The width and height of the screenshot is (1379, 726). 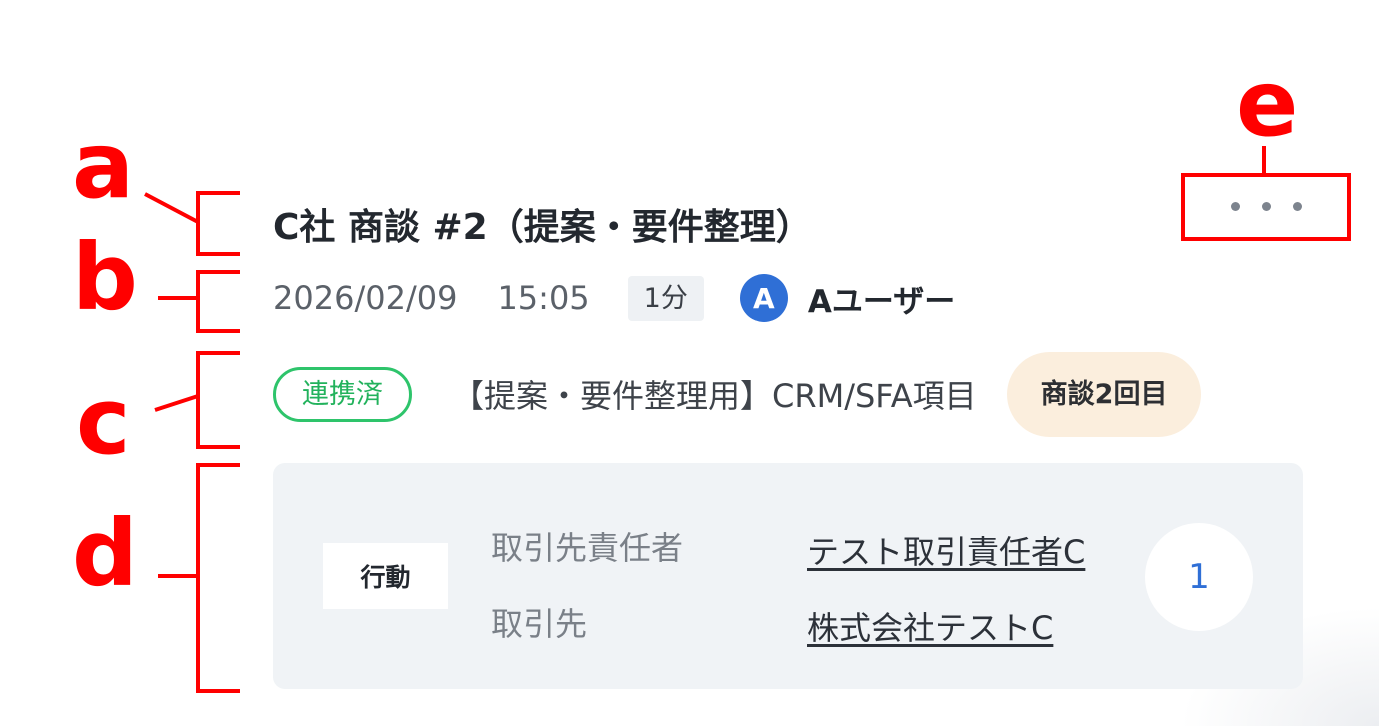 I want to click on annotation-label-d: d, so click(x=105, y=553).